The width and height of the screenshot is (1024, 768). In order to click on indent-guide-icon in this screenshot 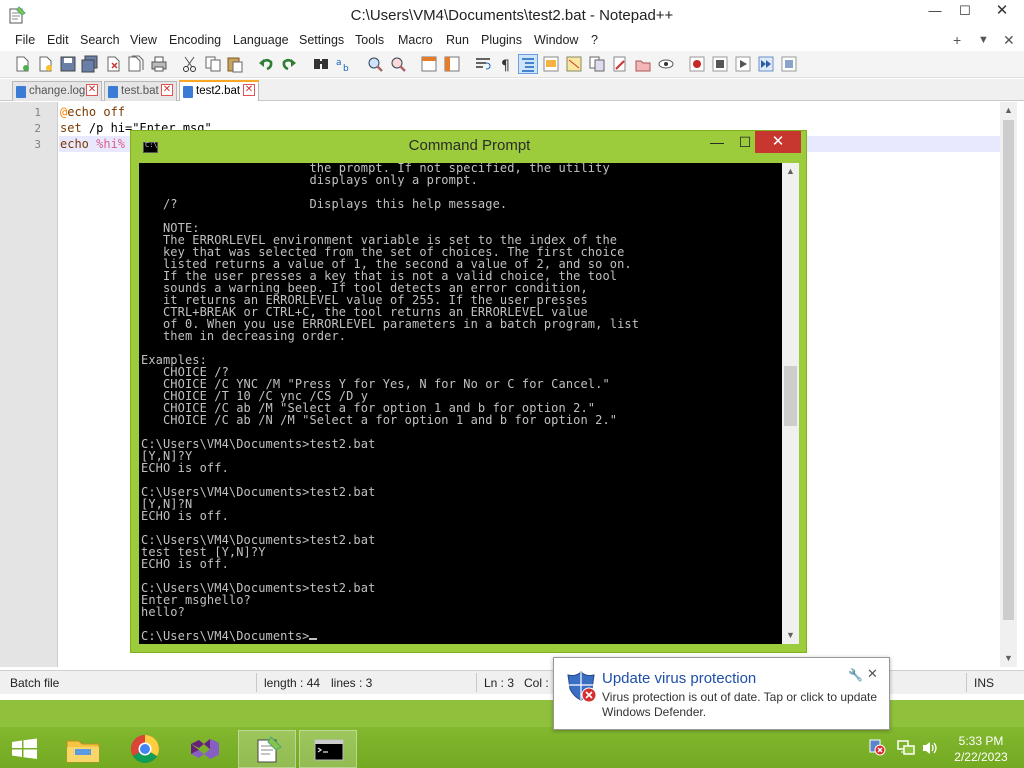, I will do `click(528, 64)`.